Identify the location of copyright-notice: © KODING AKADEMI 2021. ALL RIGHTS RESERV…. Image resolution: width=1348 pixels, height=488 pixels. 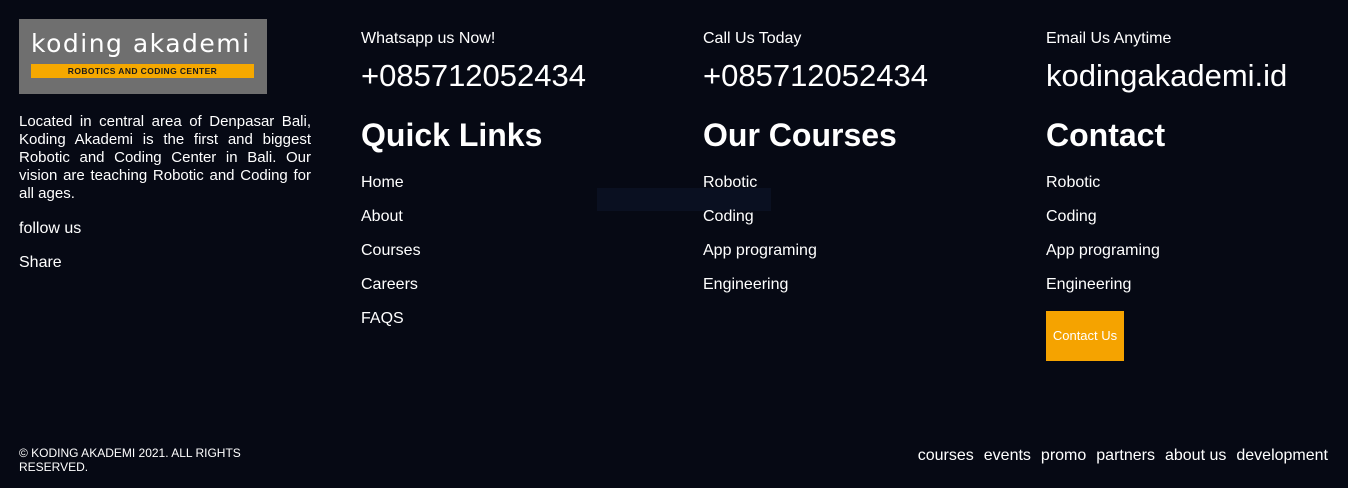
(130, 460).